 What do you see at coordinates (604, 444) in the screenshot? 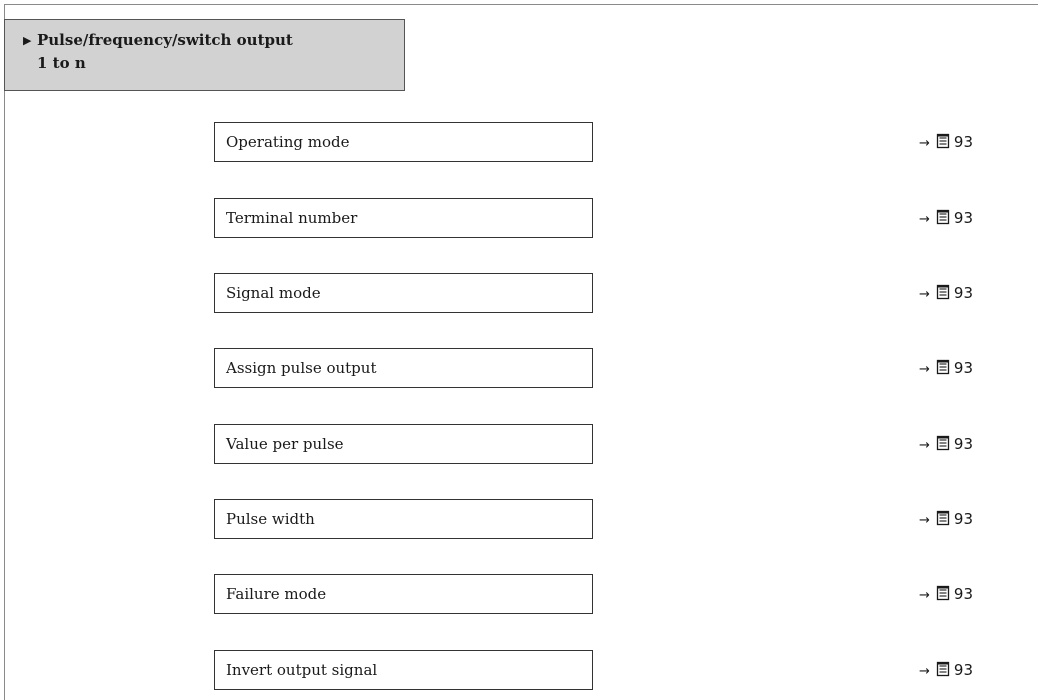
I see `parameter-row: Value per pulse → 93` at bounding box center [604, 444].